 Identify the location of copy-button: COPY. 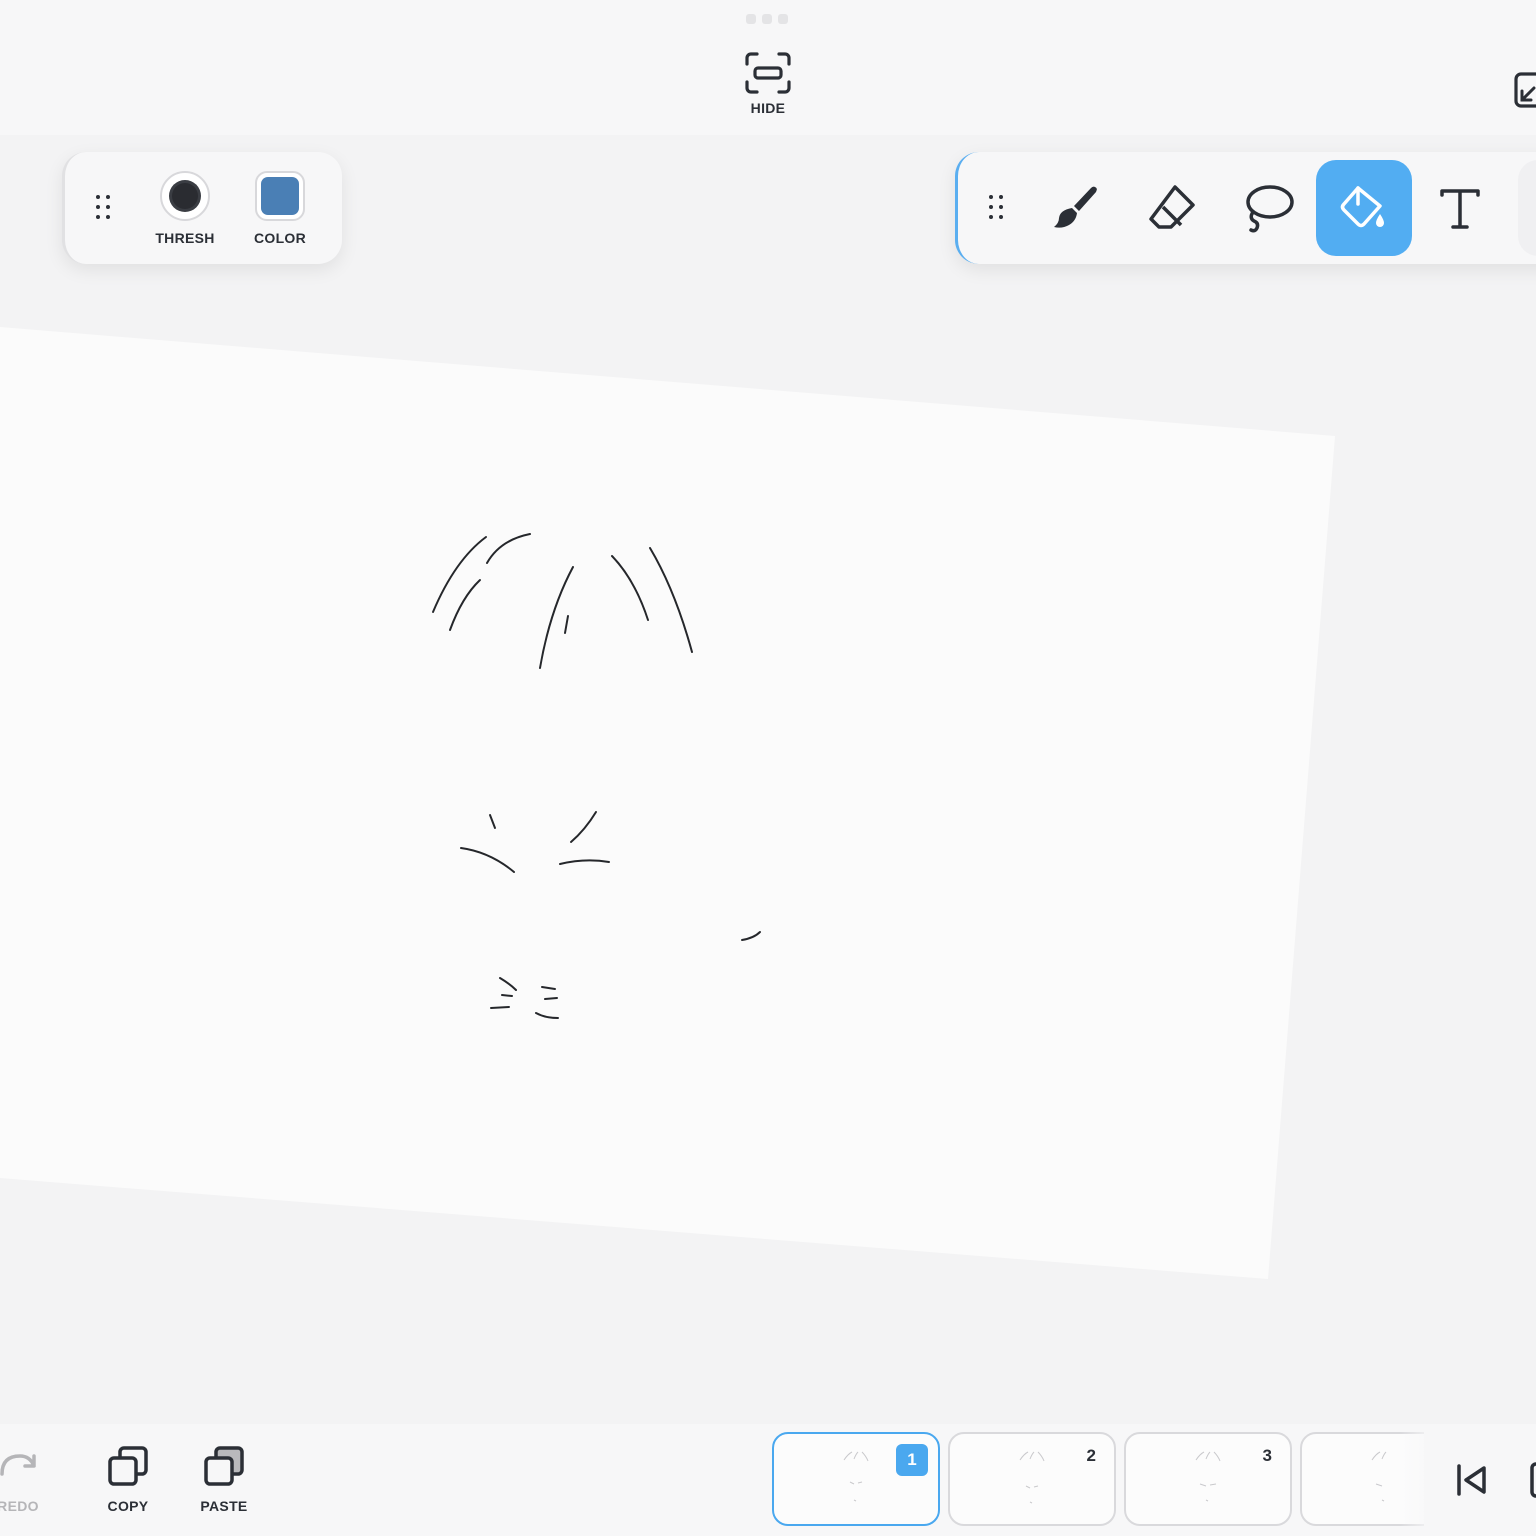
(128, 1479).